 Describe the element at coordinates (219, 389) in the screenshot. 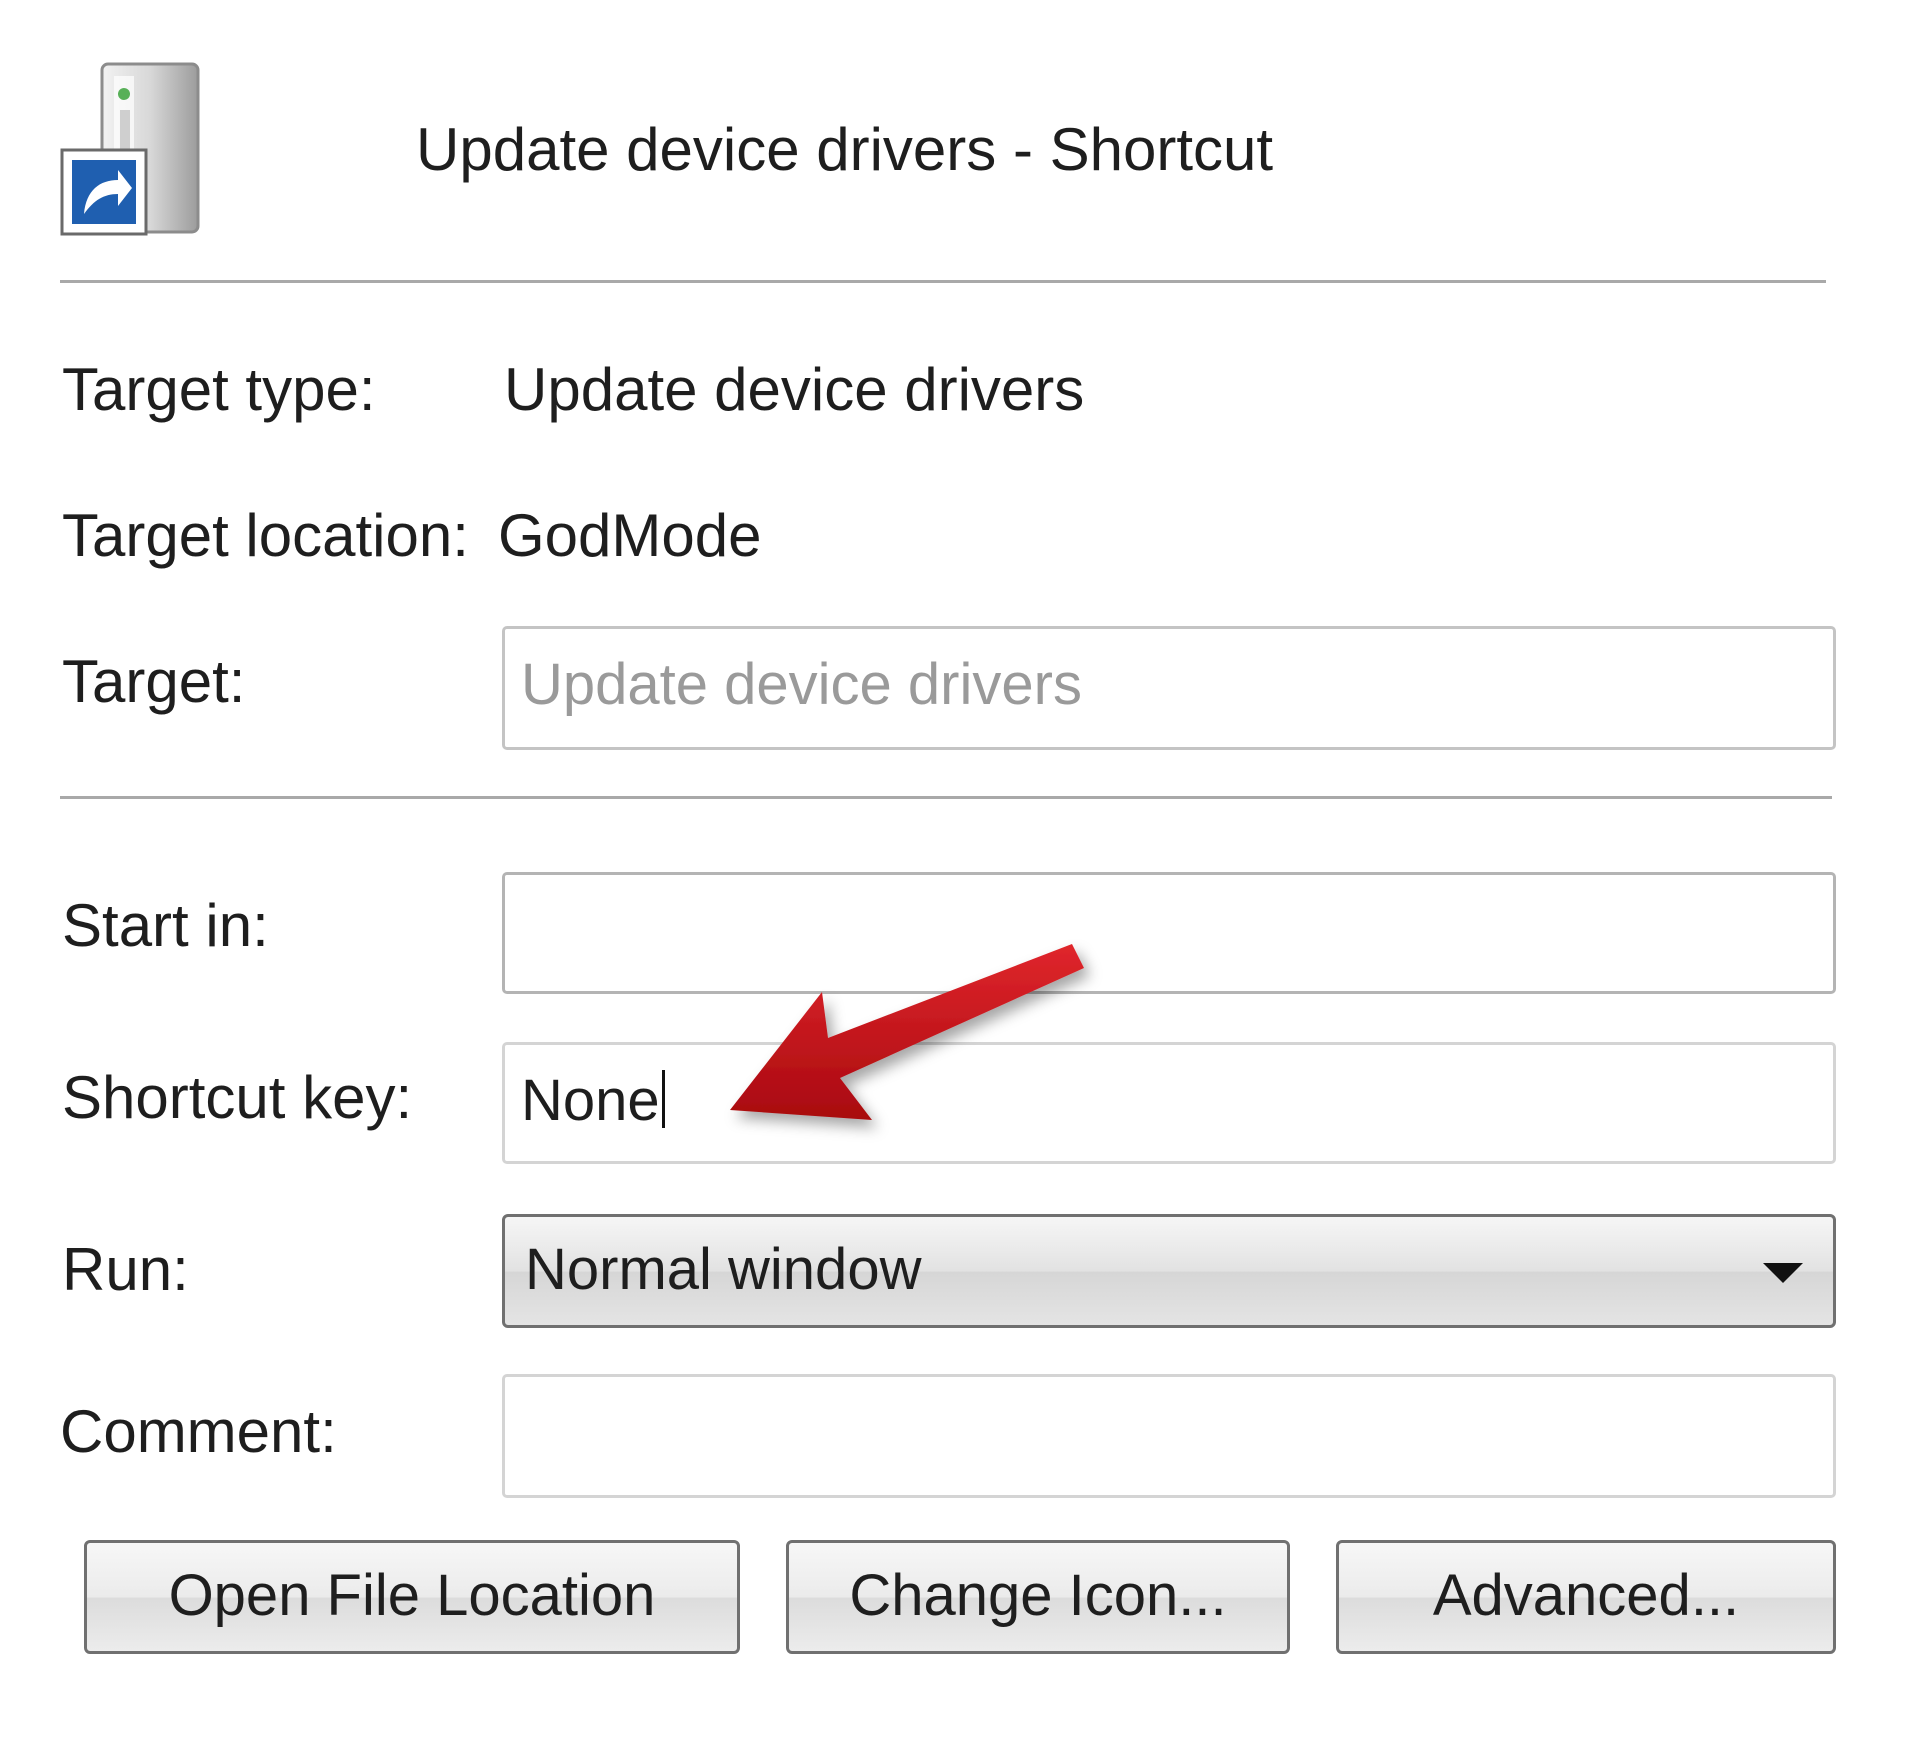

I see `target-type-label: Target type:` at that location.